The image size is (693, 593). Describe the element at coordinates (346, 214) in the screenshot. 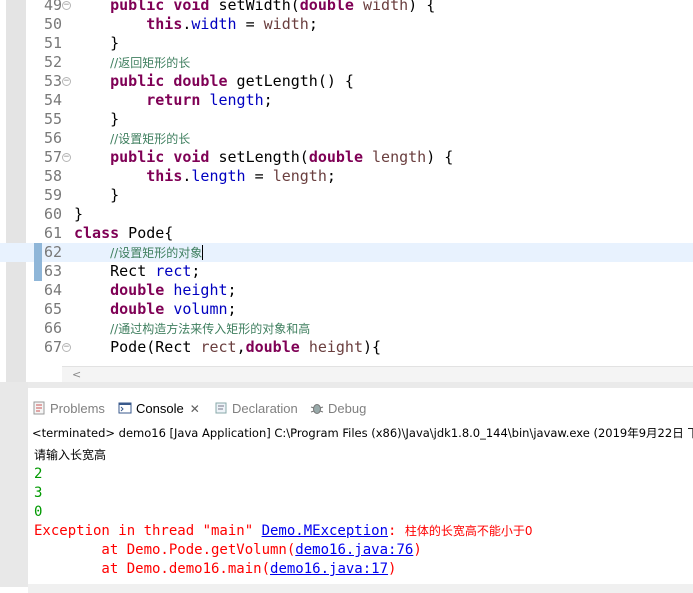

I see `code-line: 60}` at that location.